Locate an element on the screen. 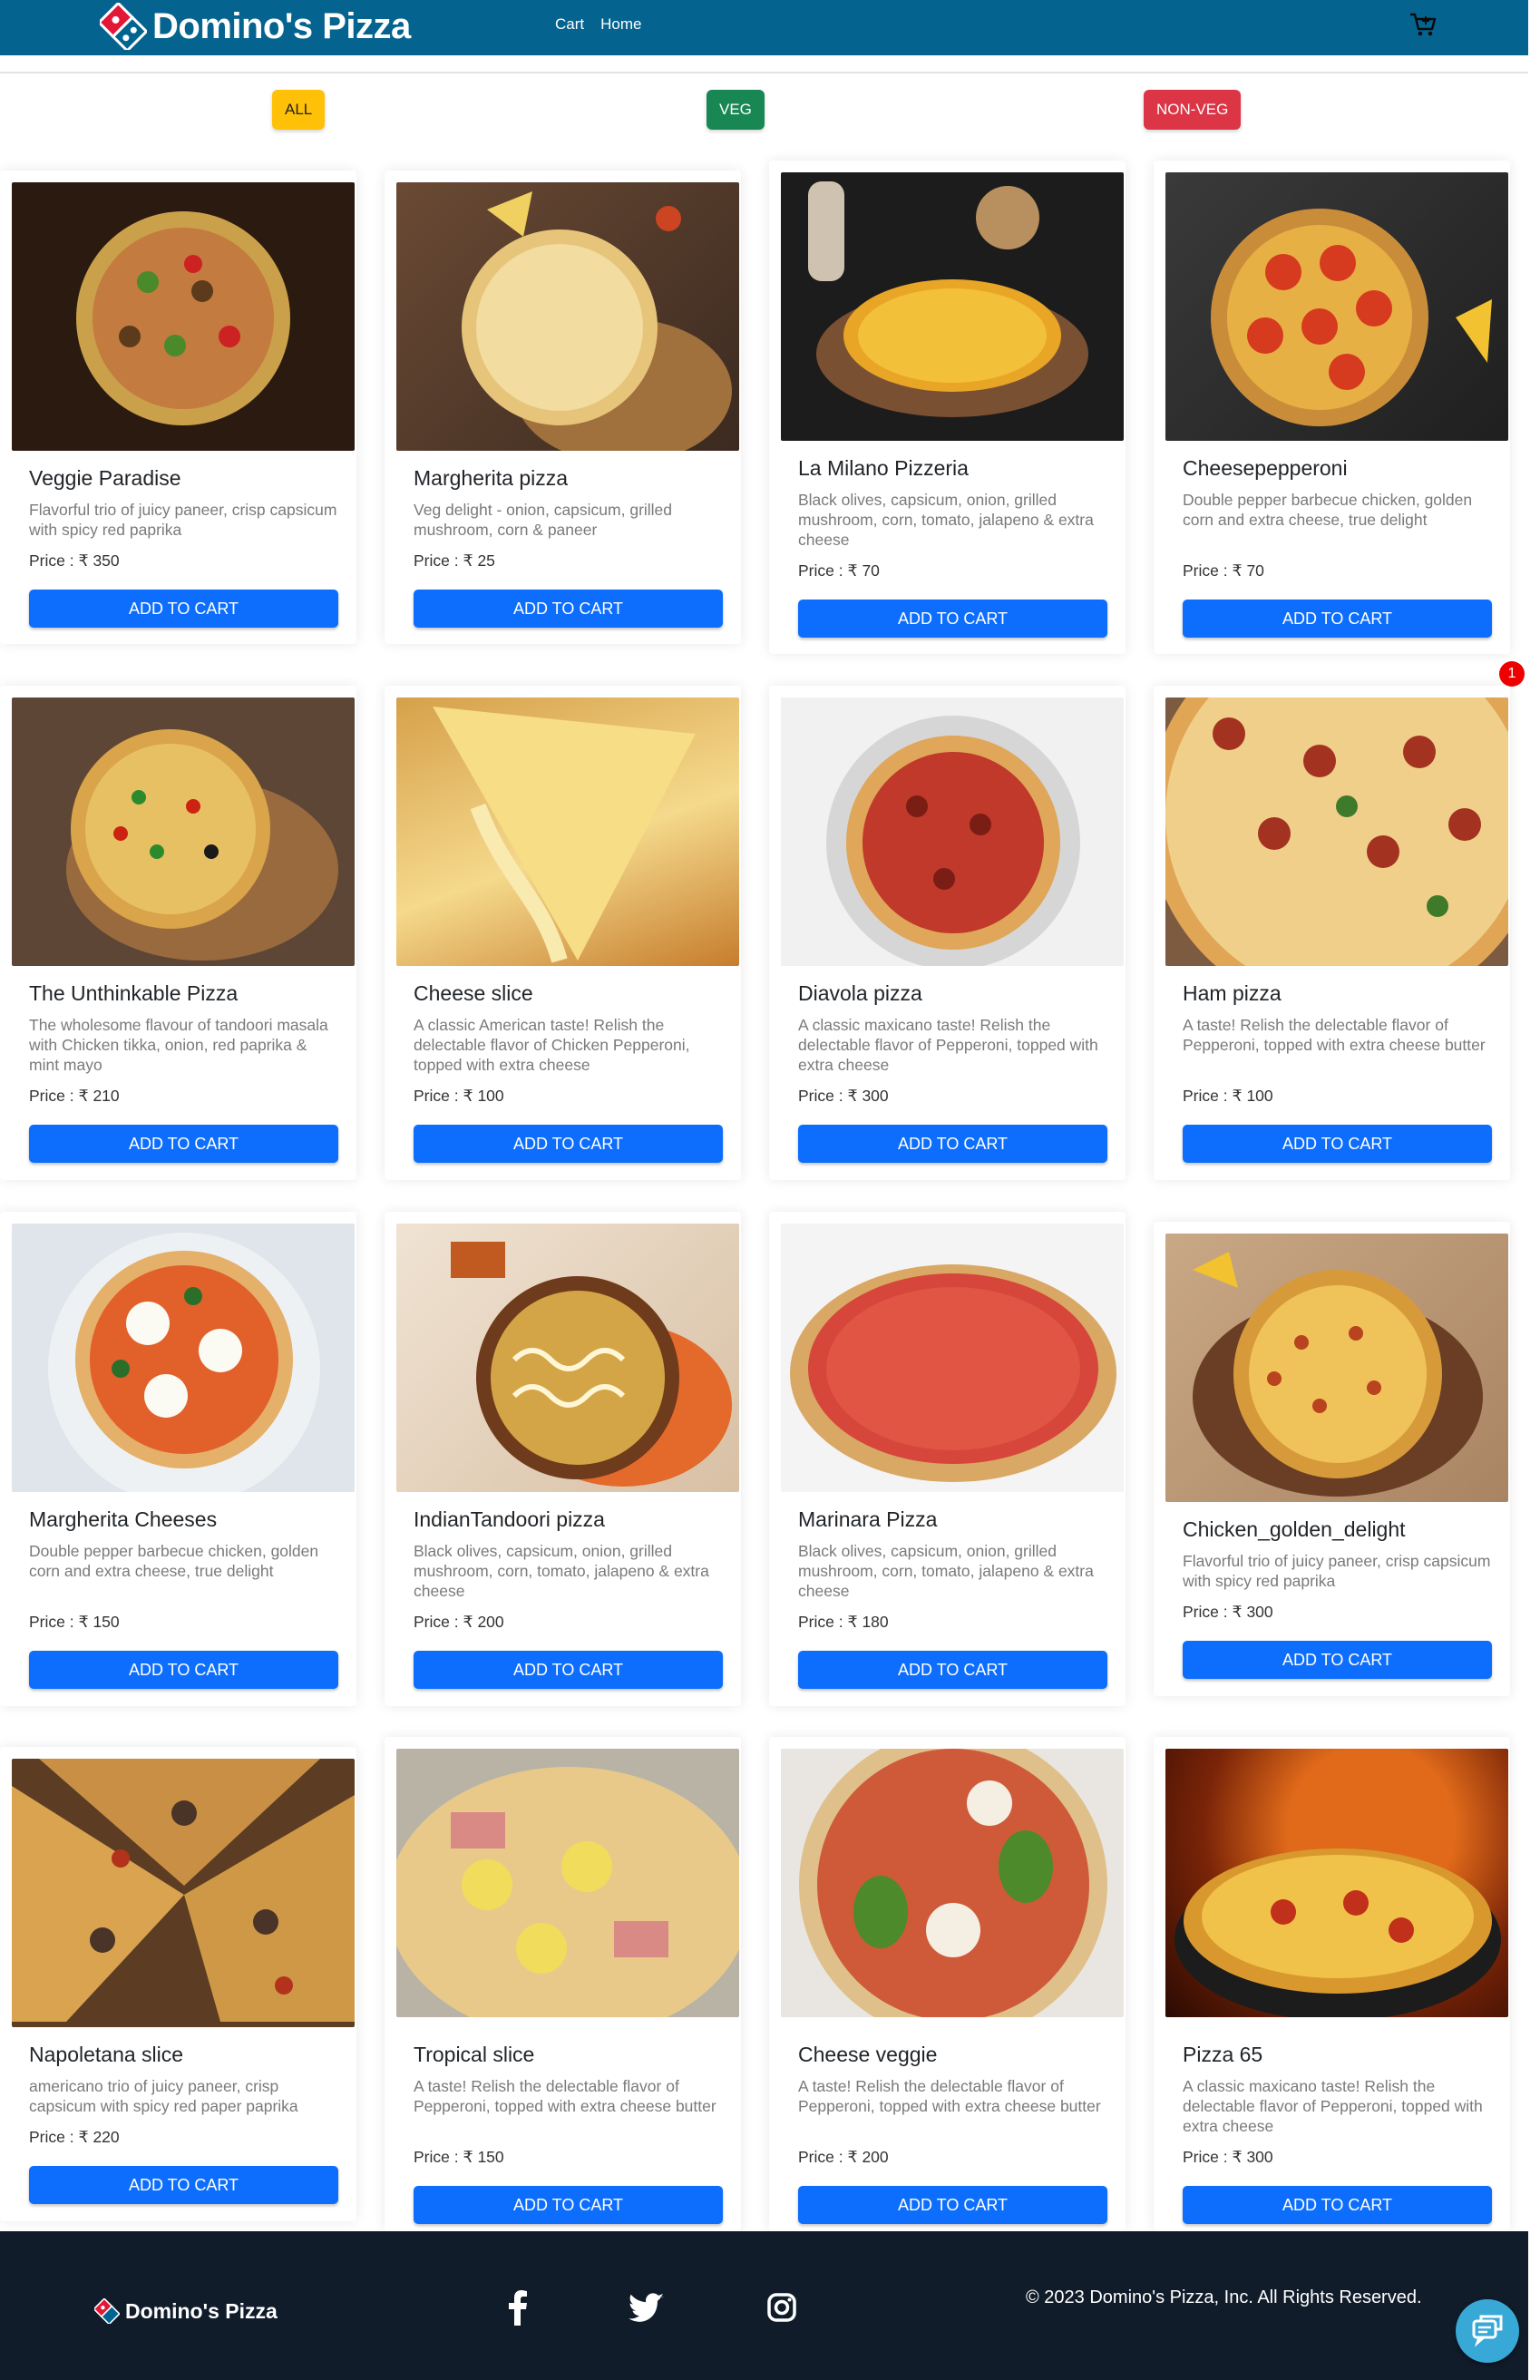 This screenshot has height=2380, width=1540. product-name: Chicken_golden_delight is located at coordinates (1294, 1529).